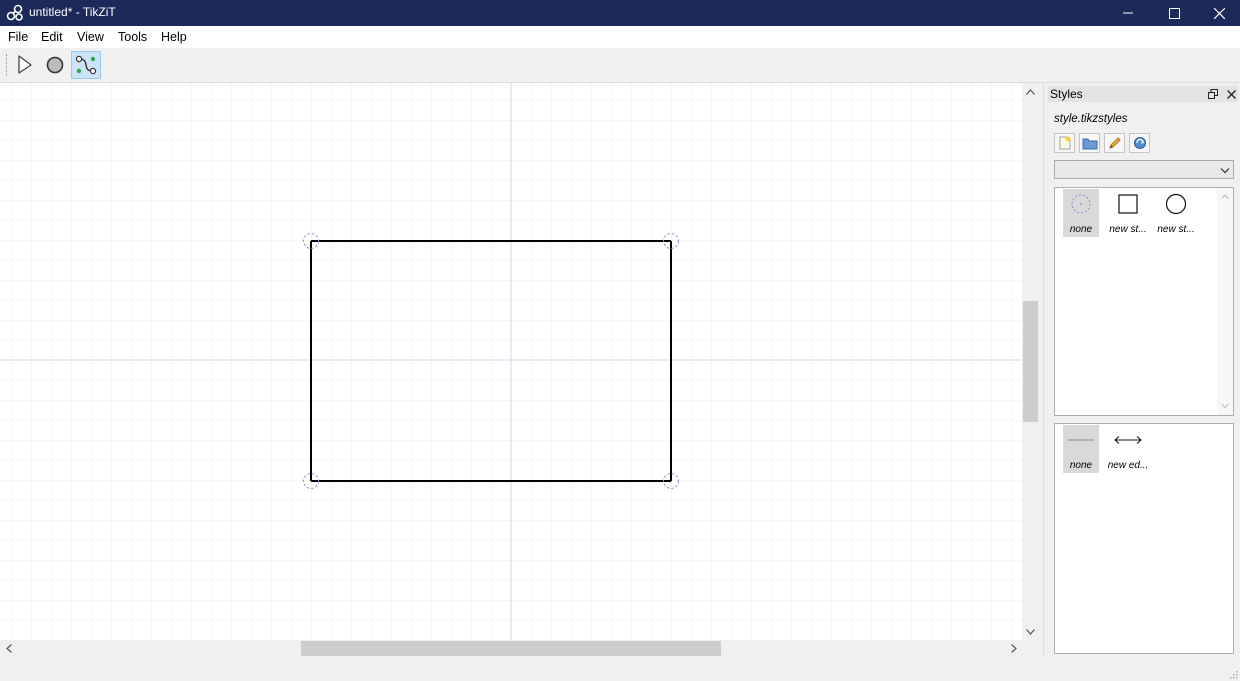  I want to click on edge-curve-icon, so click(86, 65).